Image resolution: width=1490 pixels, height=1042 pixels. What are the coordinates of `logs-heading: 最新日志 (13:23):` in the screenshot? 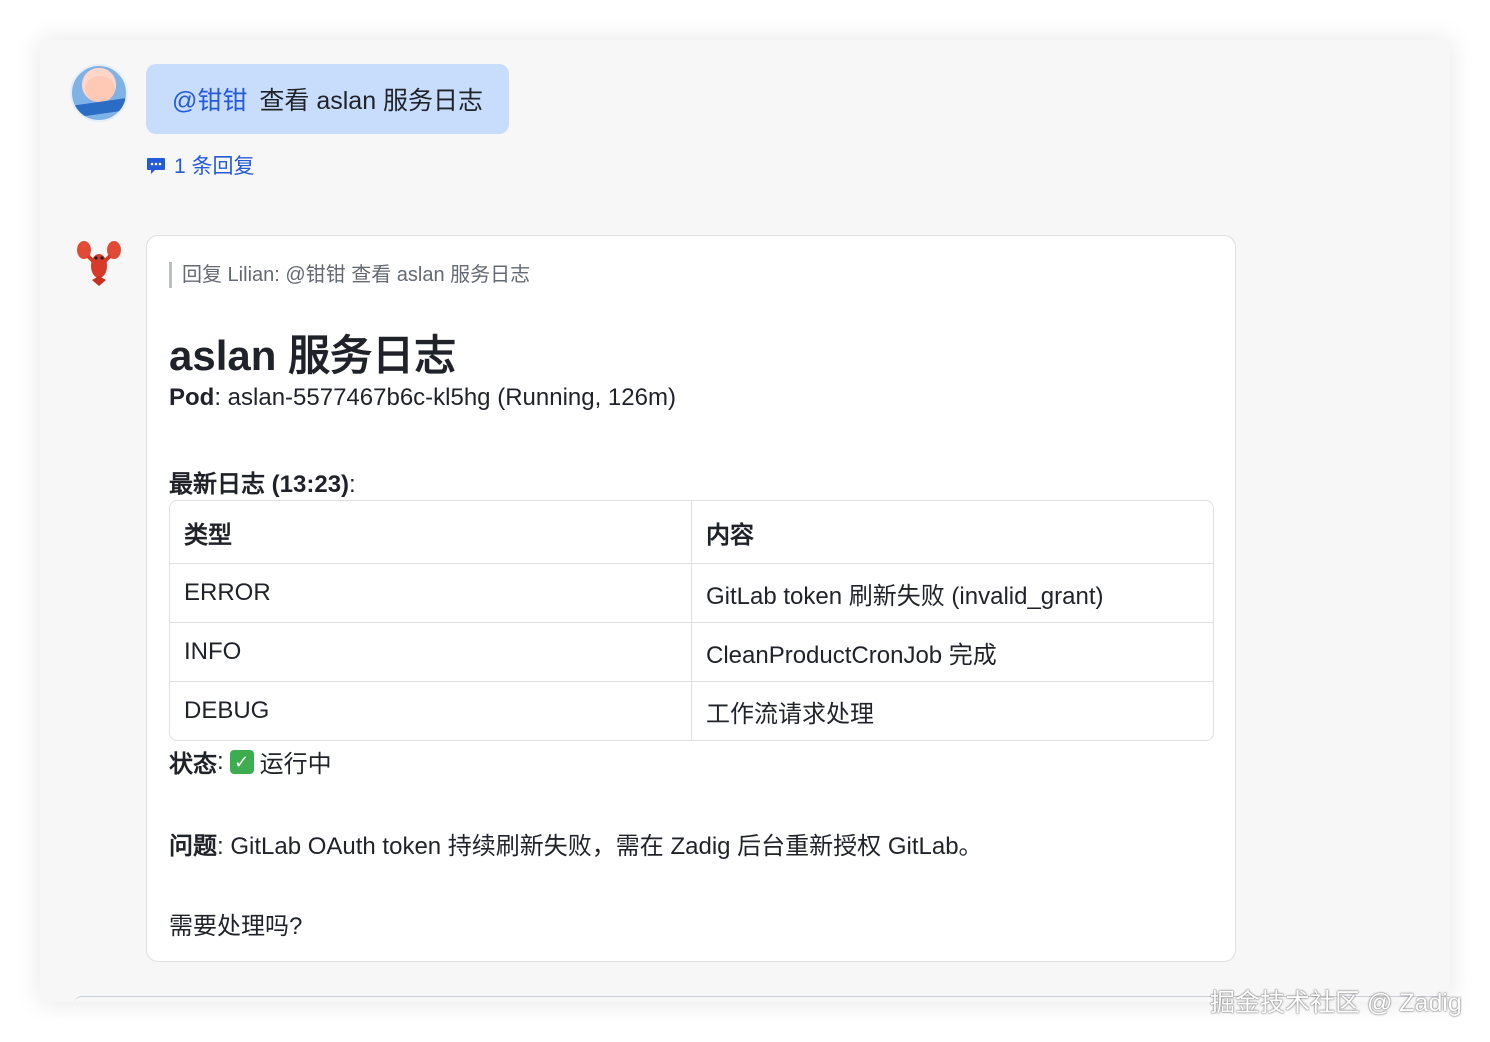 It's located at (262, 481).